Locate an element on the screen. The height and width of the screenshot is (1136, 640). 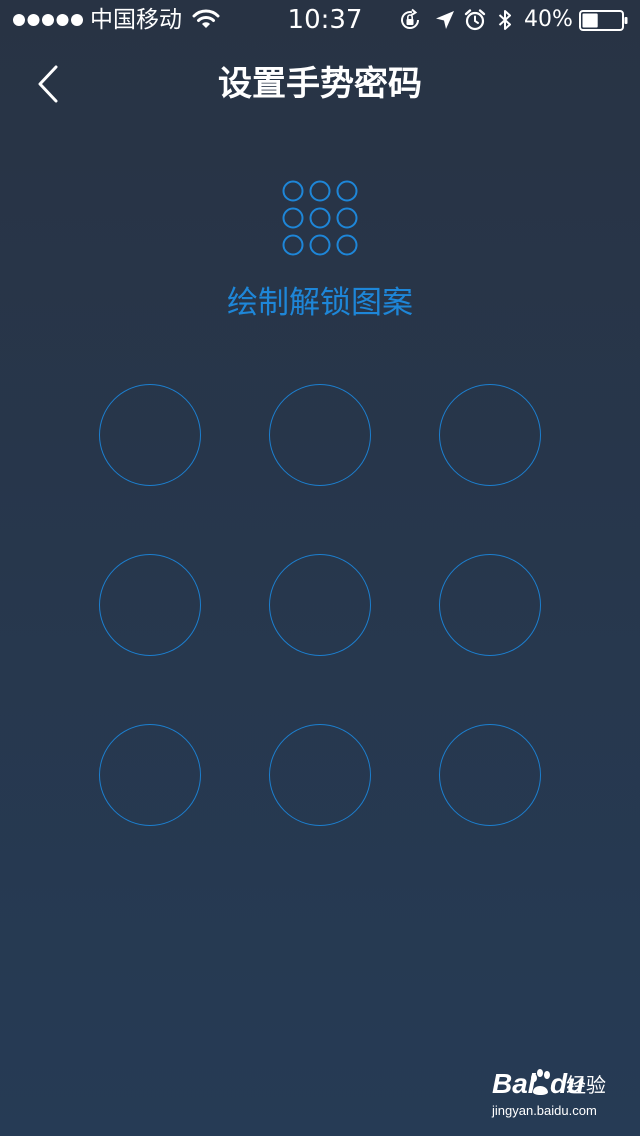
watermark-product: 经验 is located at coordinates (586, 1085).